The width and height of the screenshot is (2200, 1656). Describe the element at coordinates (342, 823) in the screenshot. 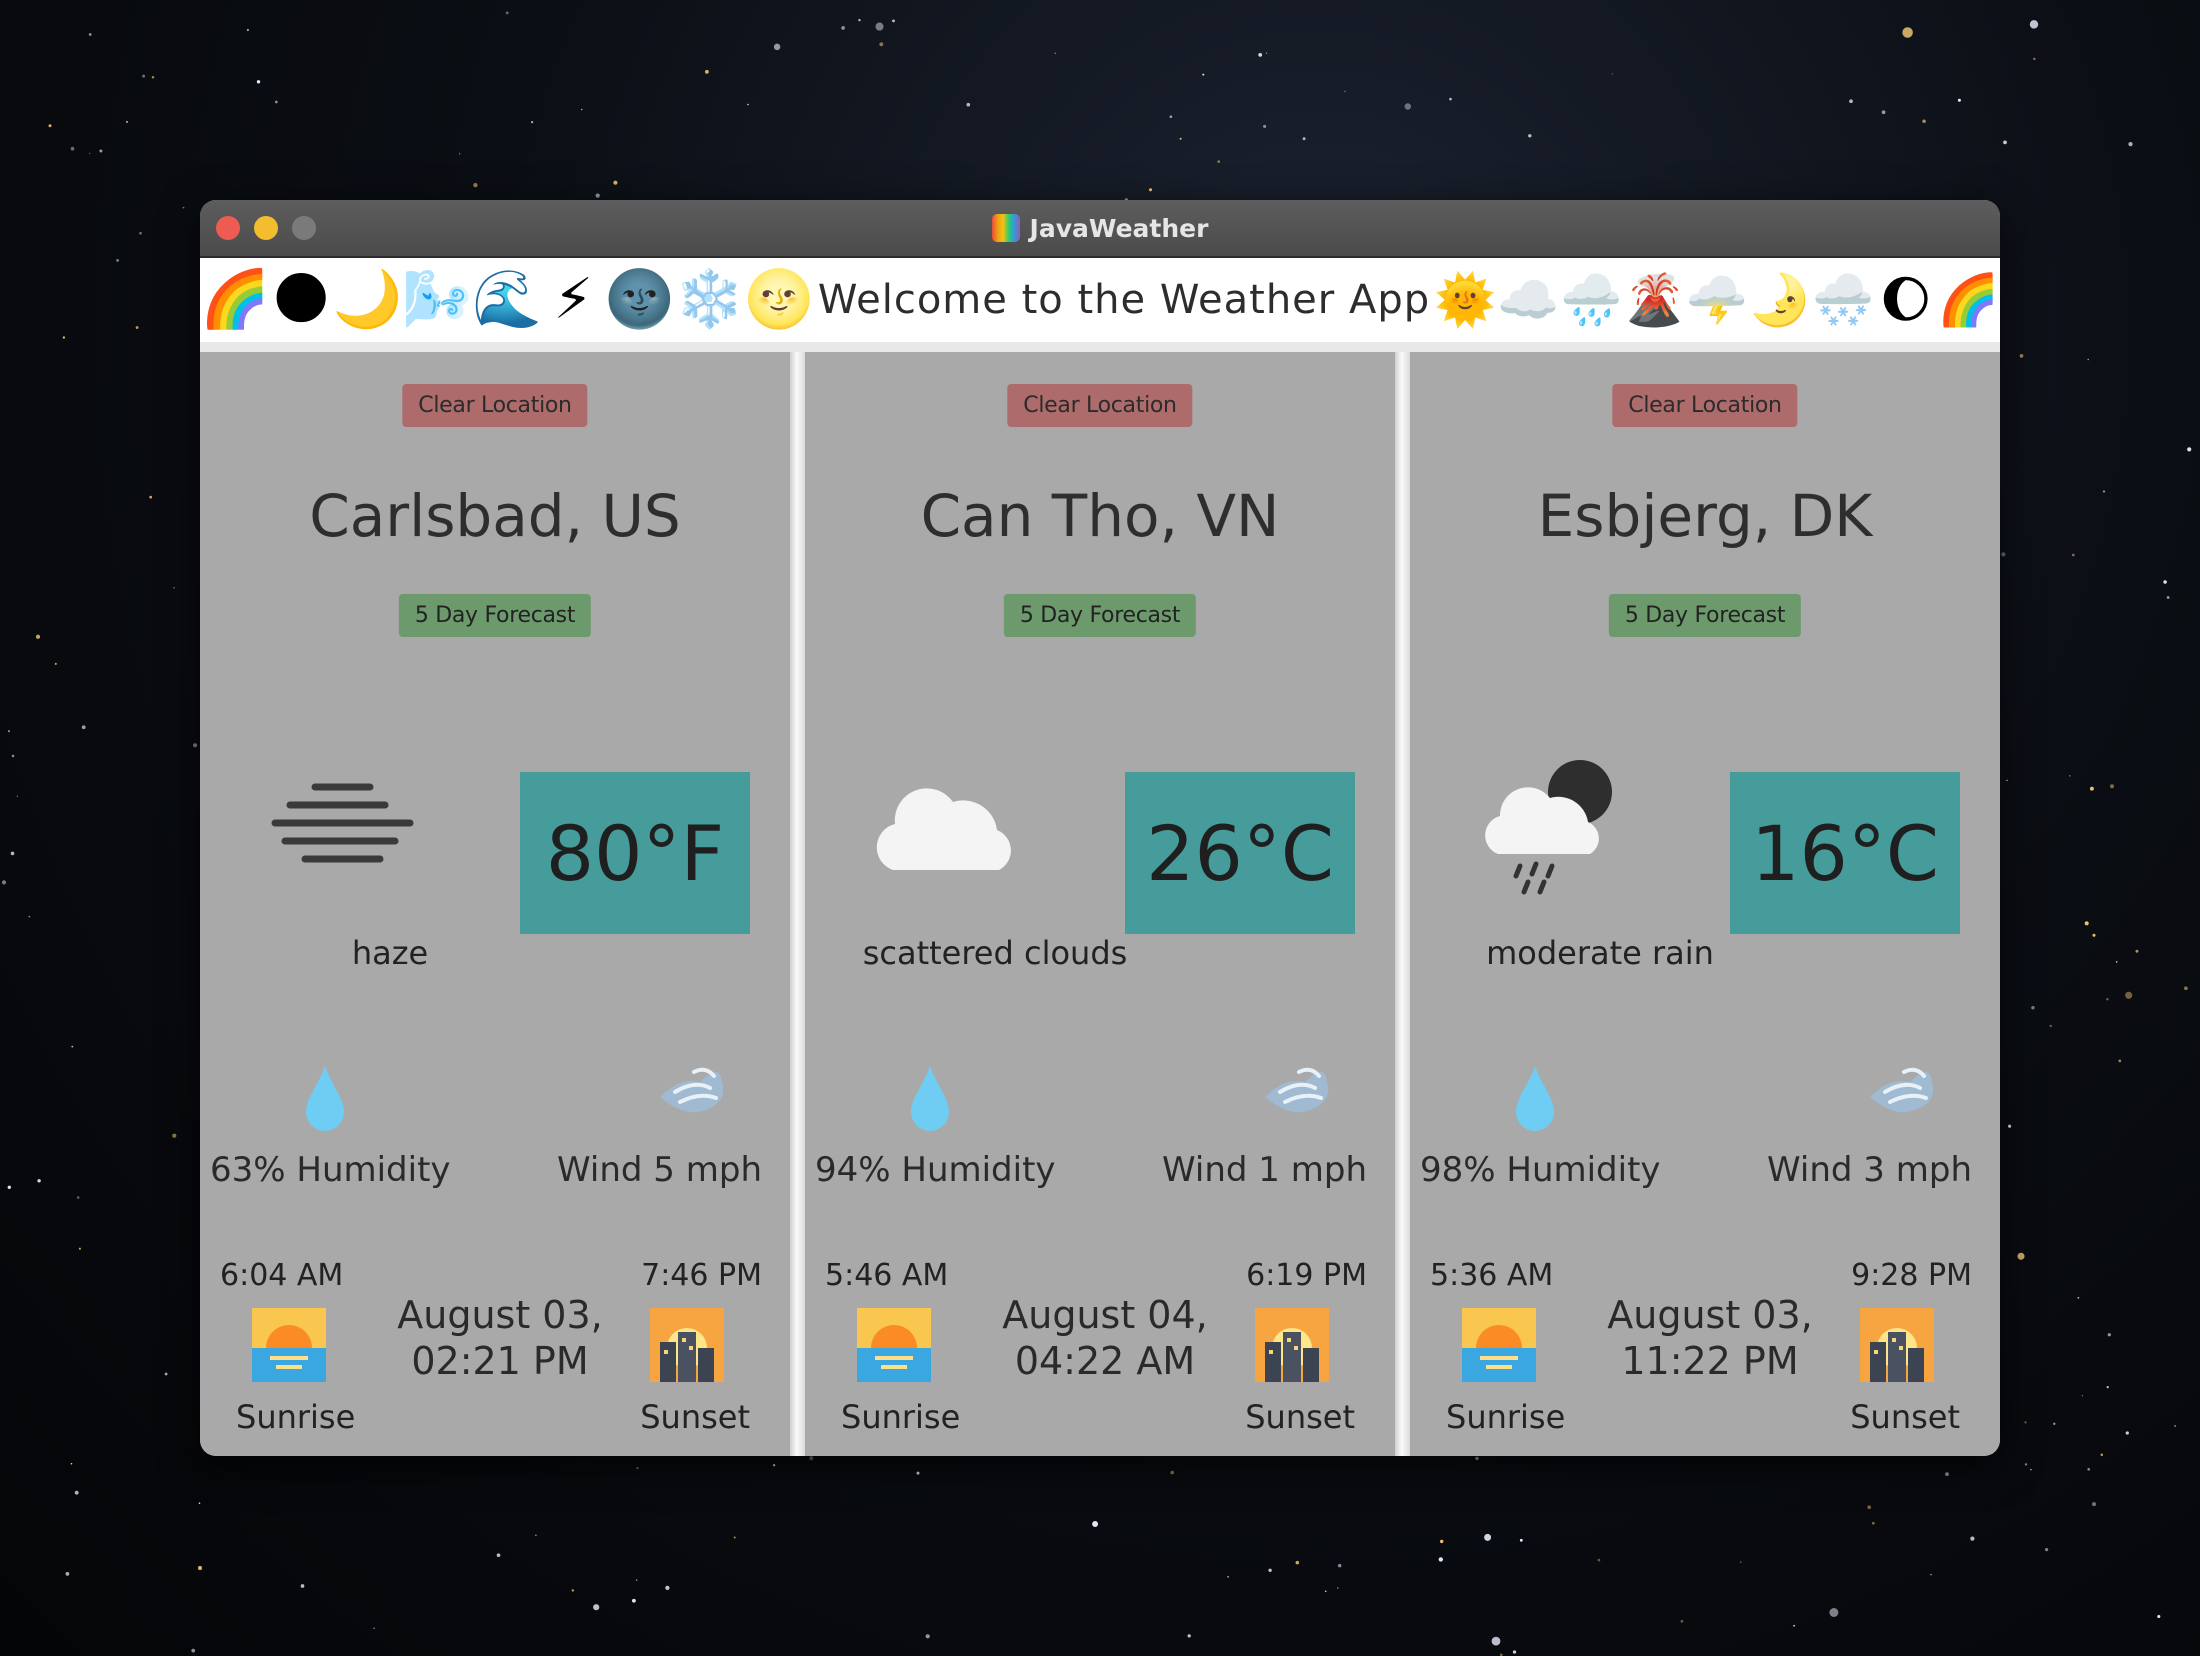

I see `haze-icon` at that location.